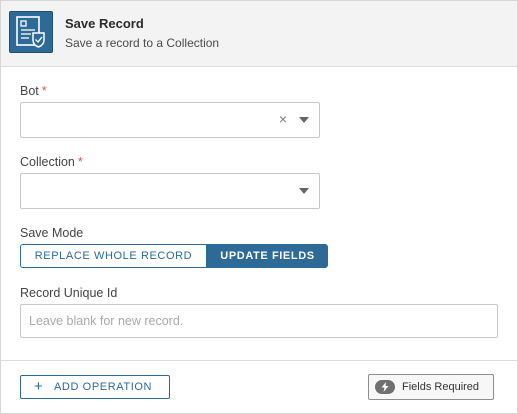 The image size is (518, 414). What do you see at coordinates (283, 119) in the screenshot?
I see `clear-icon: ×` at bounding box center [283, 119].